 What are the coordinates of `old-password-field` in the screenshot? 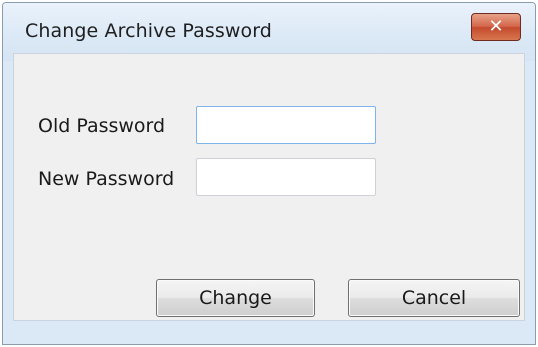 It's located at (286, 125).